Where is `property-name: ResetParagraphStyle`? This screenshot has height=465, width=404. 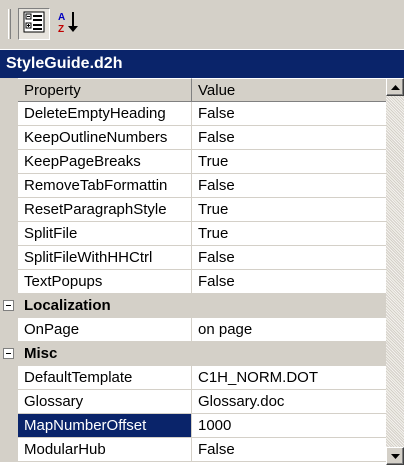 property-name: ResetParagraphStyle is located at coordinates (105, 210).